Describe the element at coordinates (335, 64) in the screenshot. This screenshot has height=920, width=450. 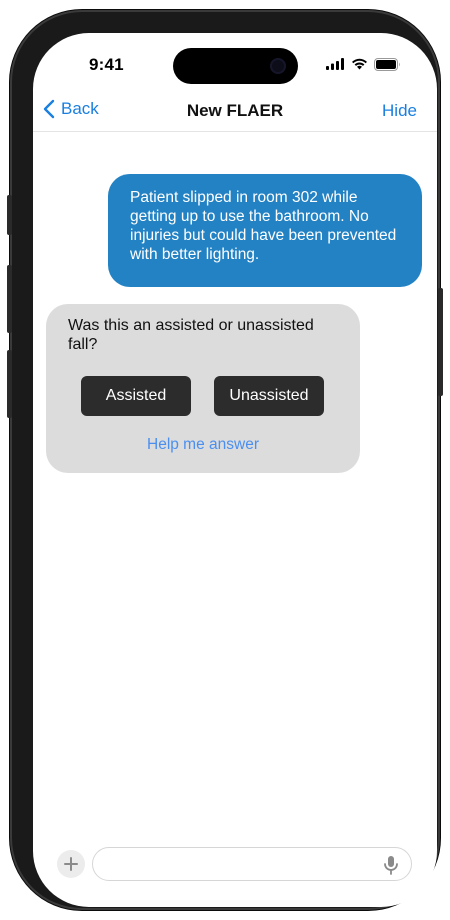
I see `cellular-signal-icon` at that location.